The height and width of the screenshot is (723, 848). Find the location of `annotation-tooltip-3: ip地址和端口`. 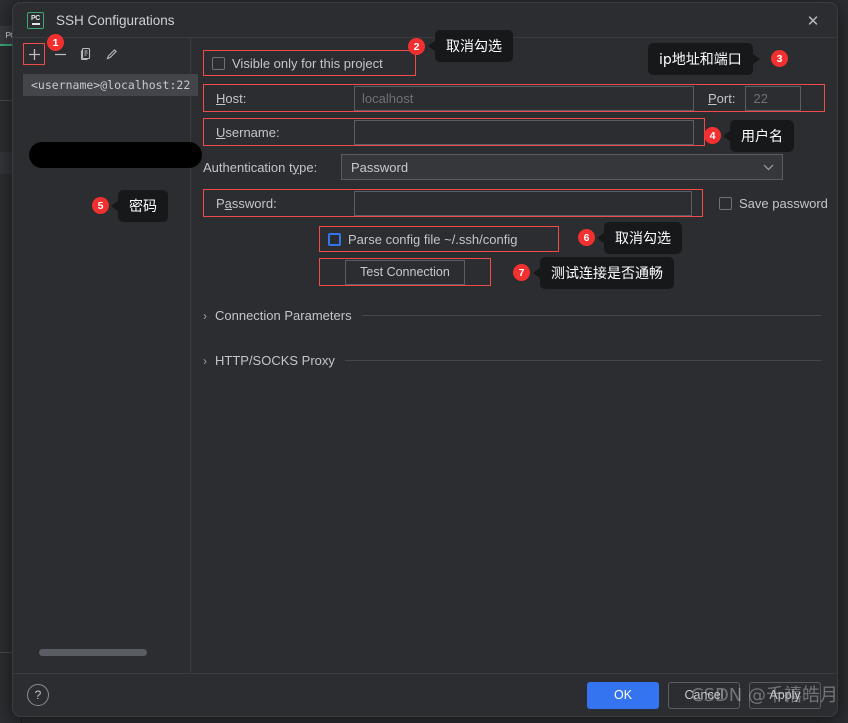

annotation-tooltip-3: ip地址和端口 is located at coordinates (704, 59).